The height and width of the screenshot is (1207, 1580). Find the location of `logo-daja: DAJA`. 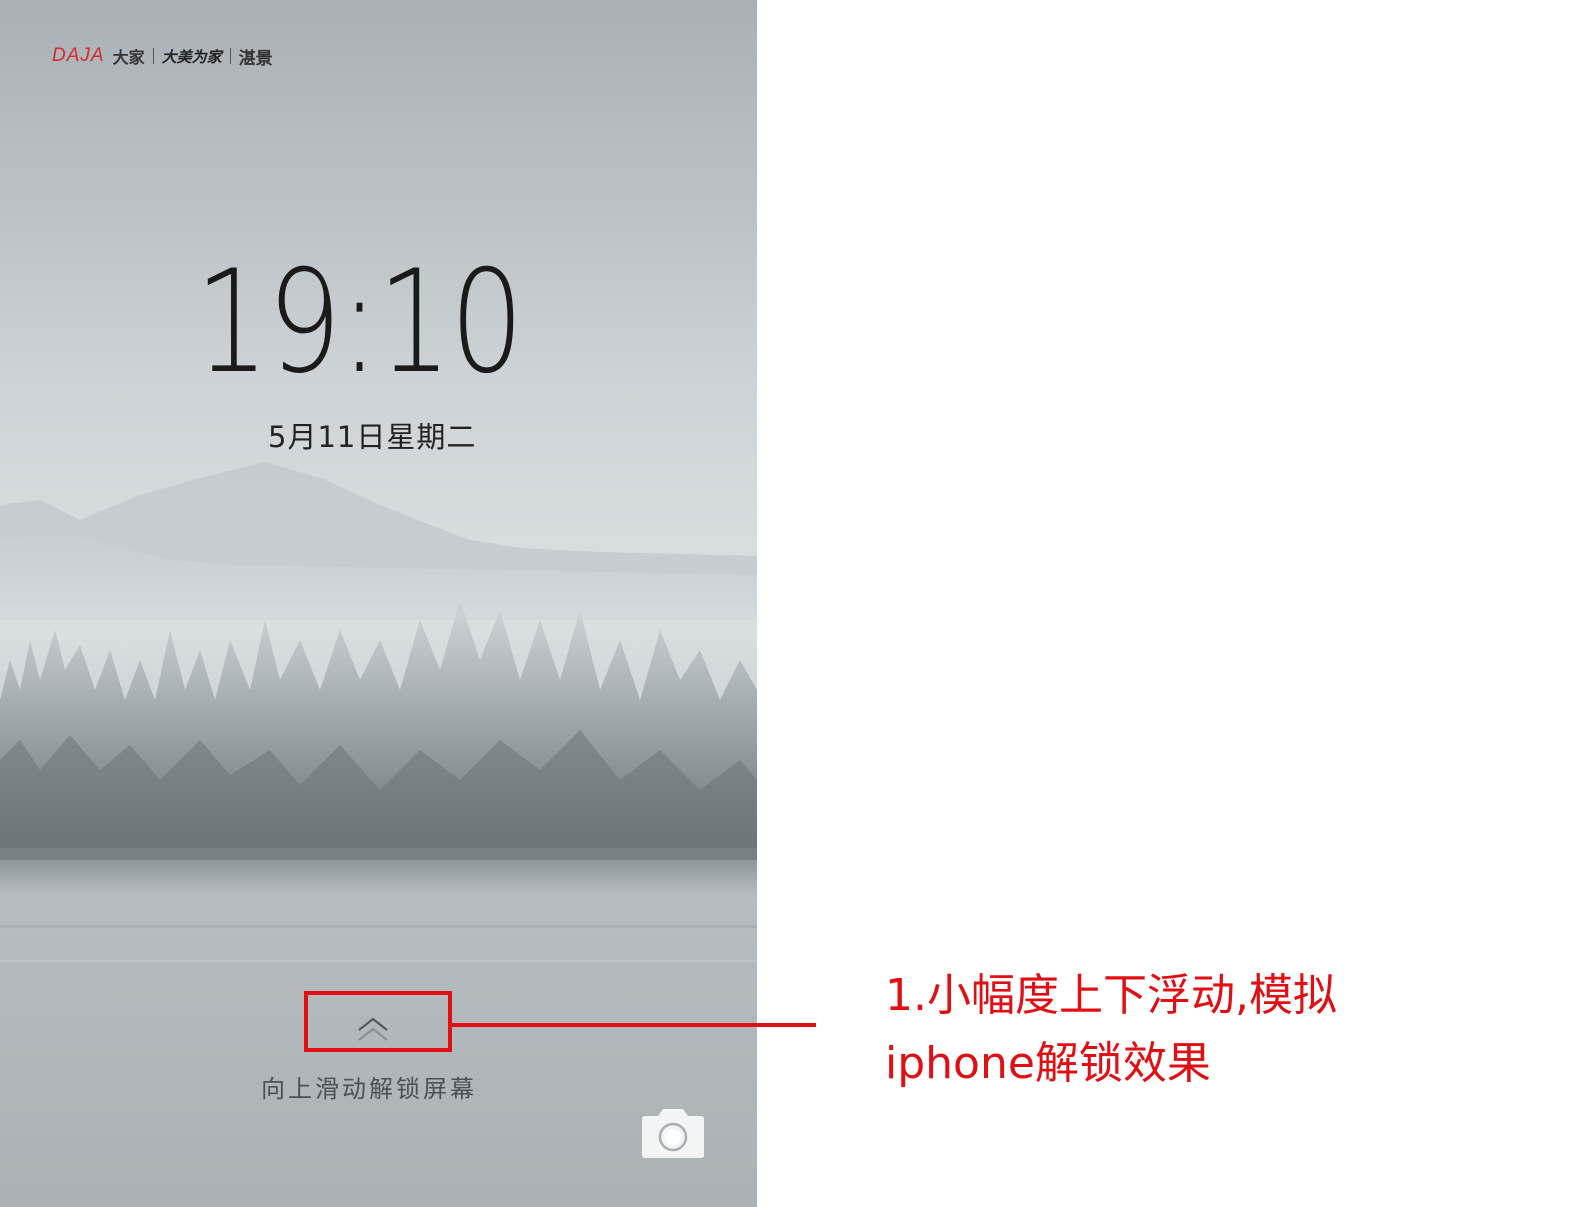

logo-daja: DAJA is located at coordinates (78, 55).